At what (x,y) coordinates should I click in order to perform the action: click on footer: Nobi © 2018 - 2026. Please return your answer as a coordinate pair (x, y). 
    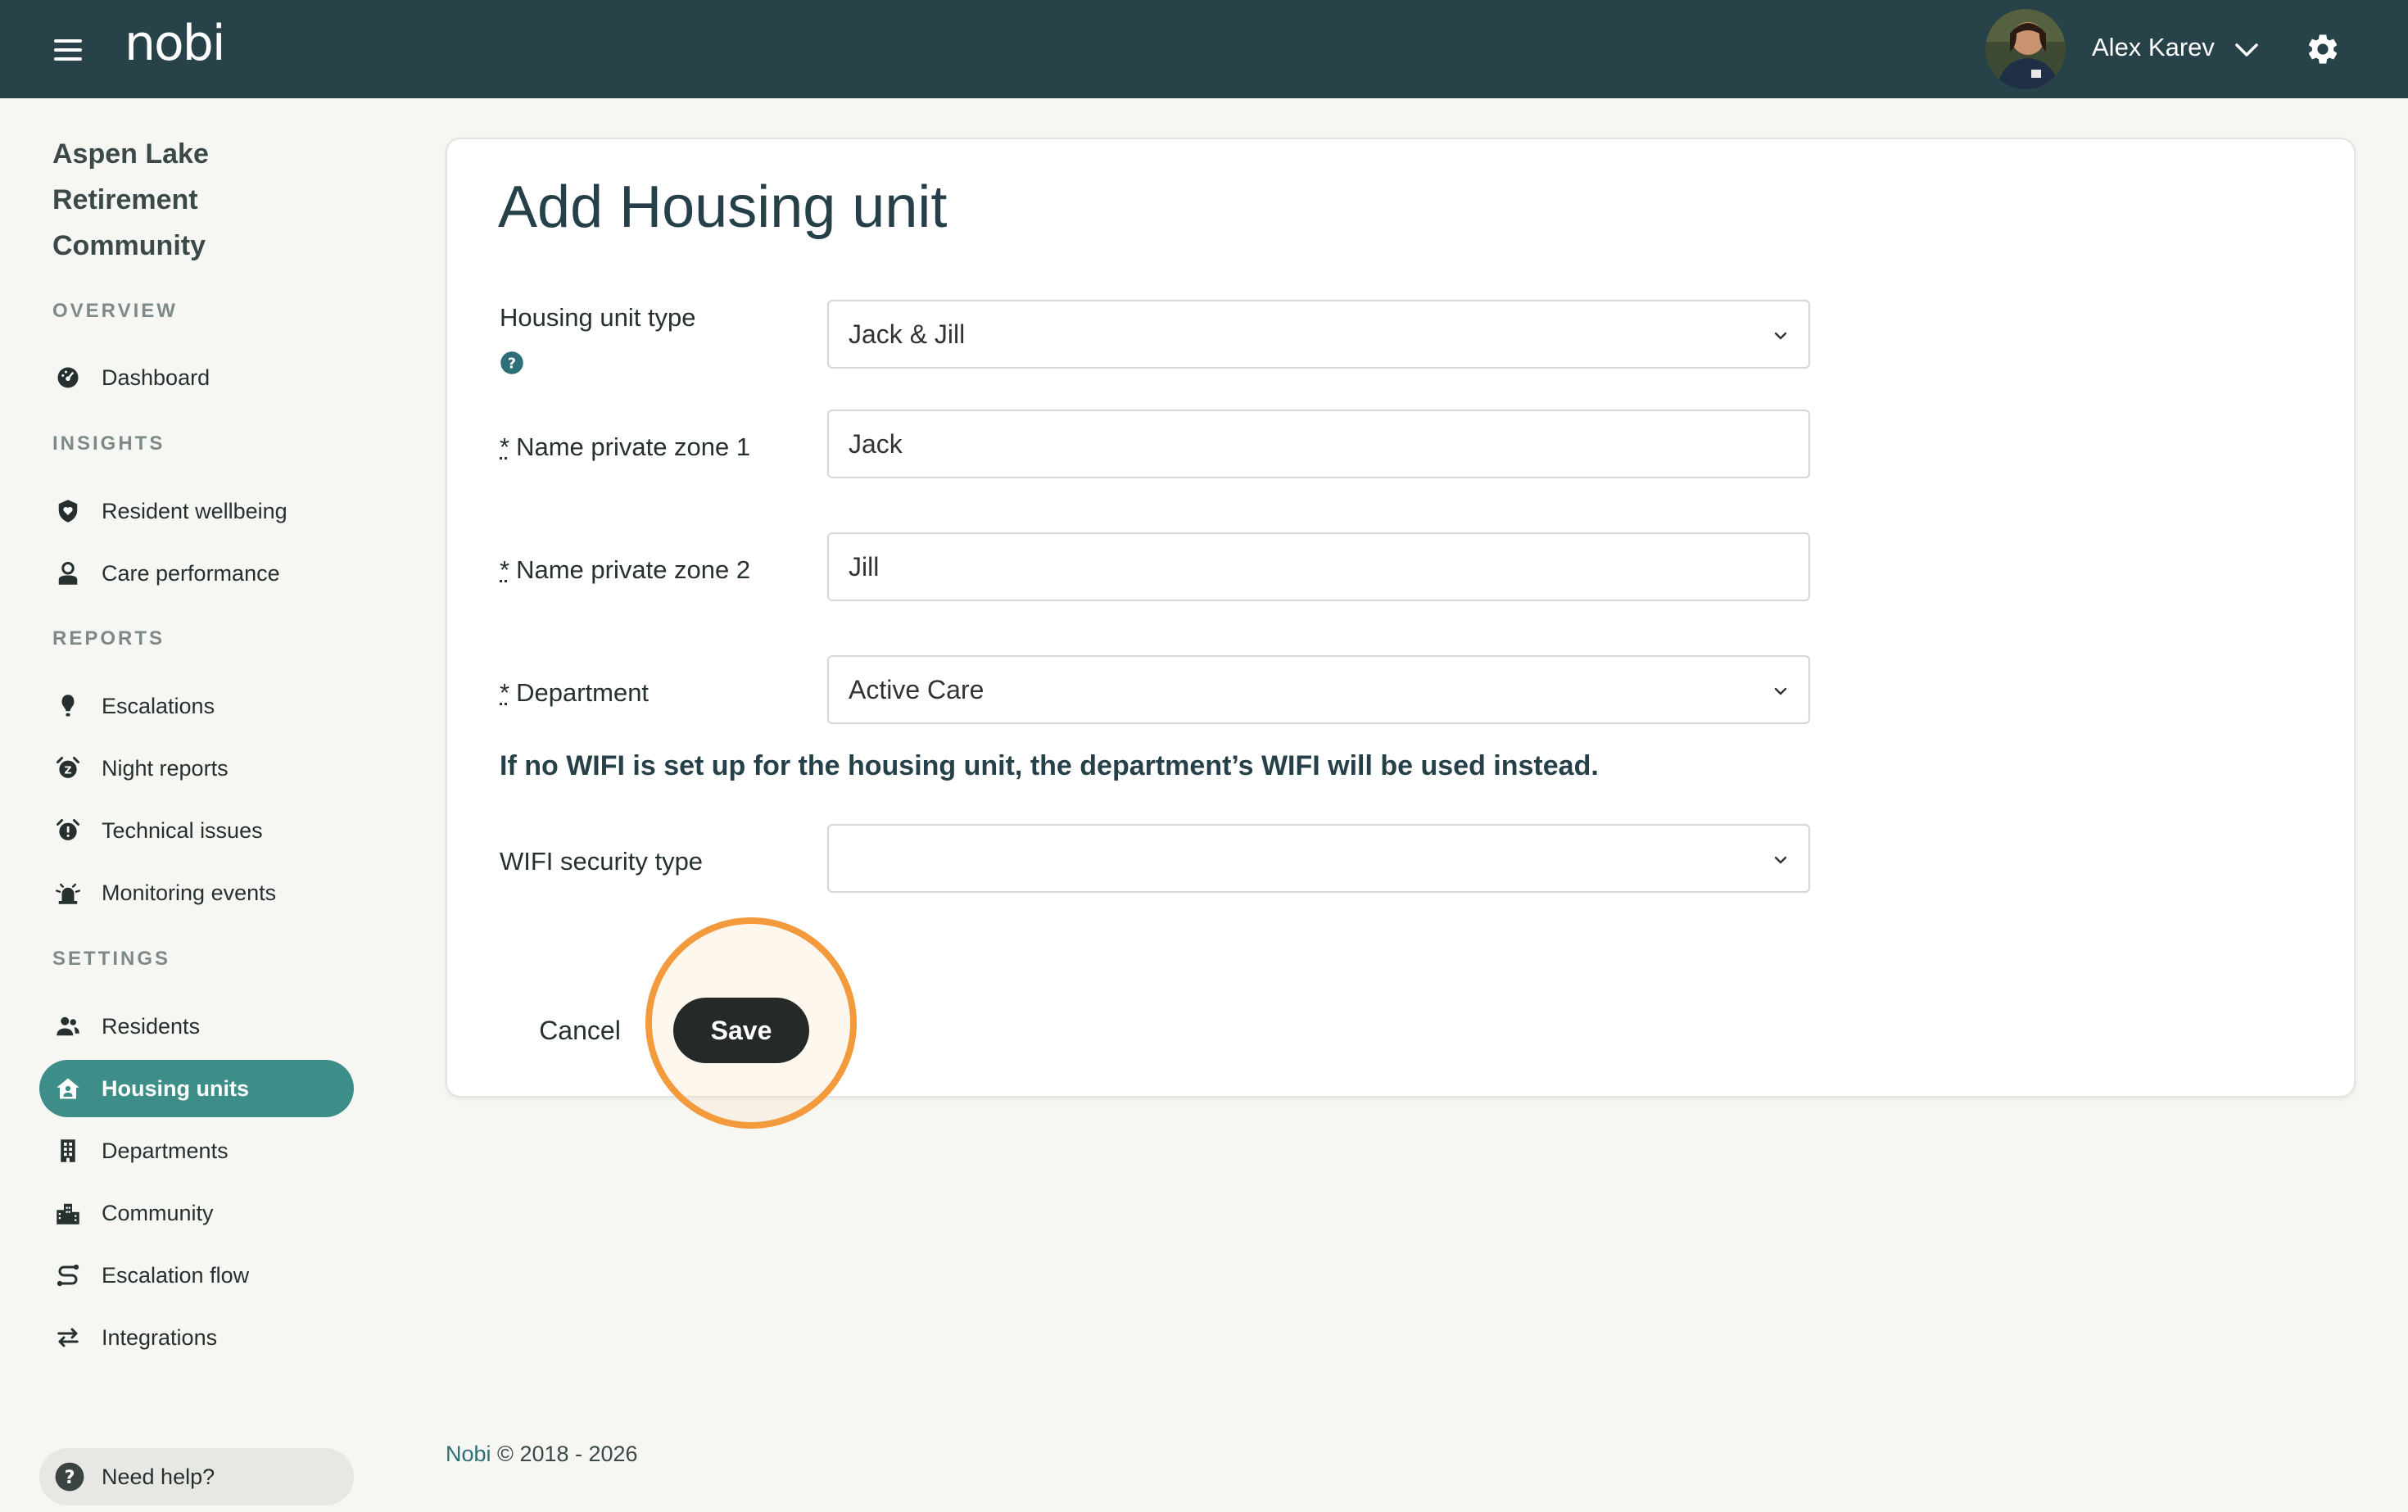
    Looking at the image, I should click on (542, 1454).